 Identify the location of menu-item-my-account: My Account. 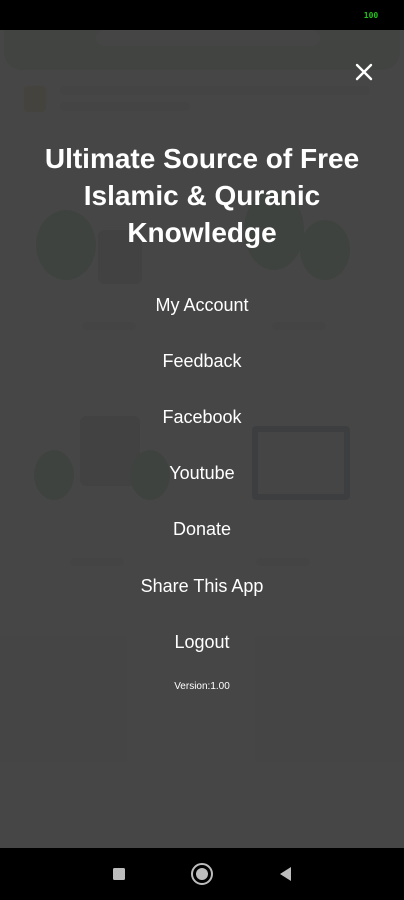
(202, 305).